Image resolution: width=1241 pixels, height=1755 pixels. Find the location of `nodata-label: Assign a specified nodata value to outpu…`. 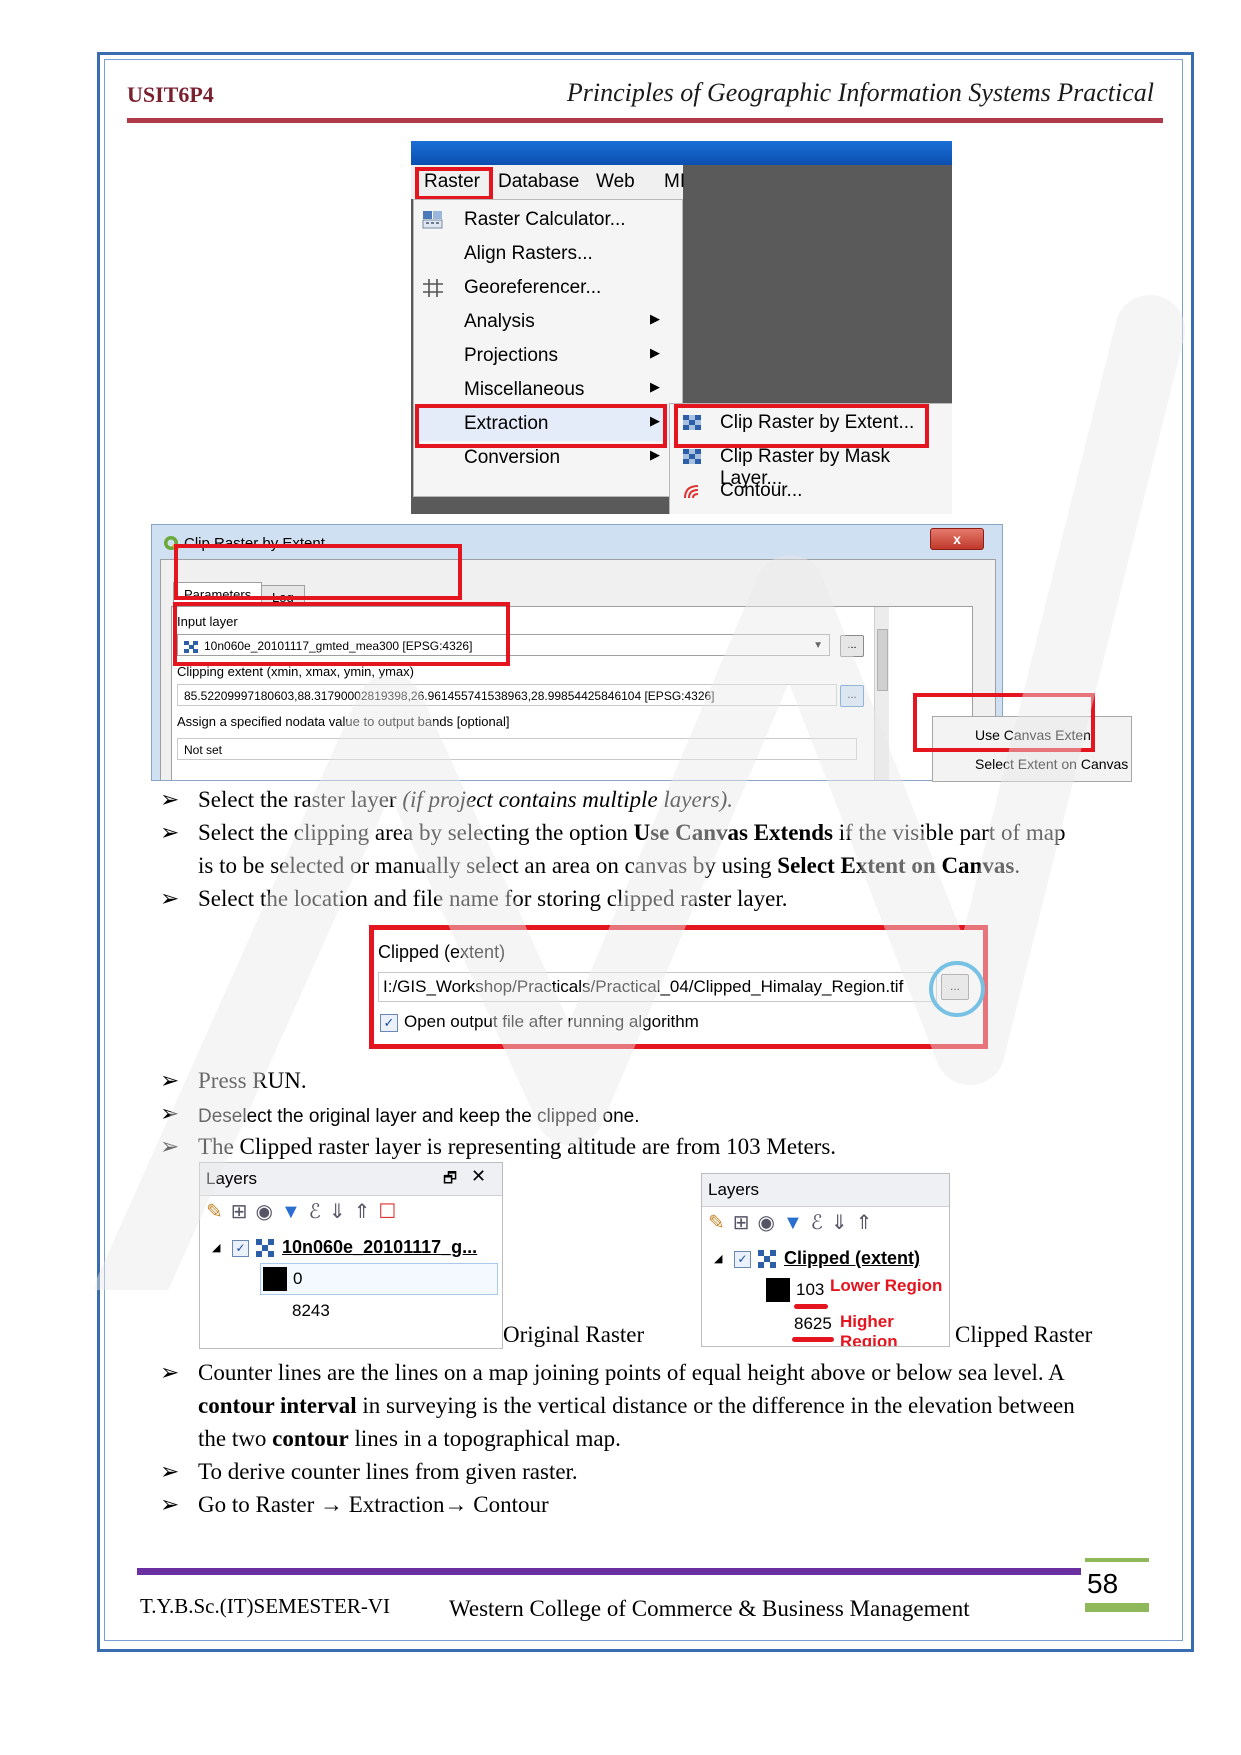

nodata-label: Assign a specified nodata value to outpu… is located at coordinates (343, 721).